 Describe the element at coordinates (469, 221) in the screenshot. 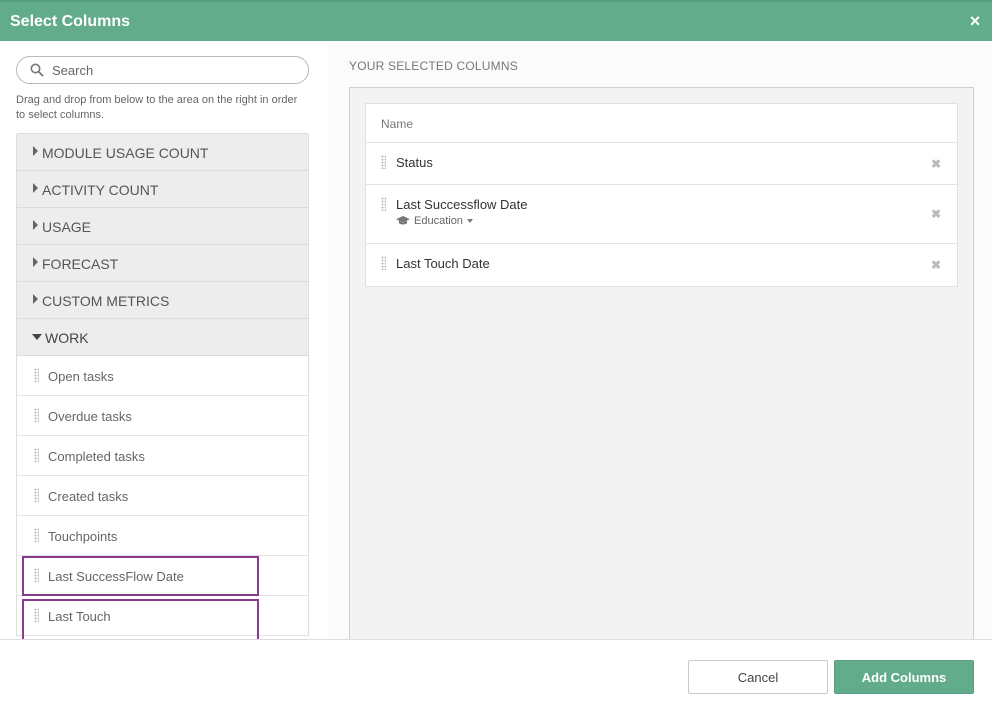

I see `chevron-down-icon` at that location.